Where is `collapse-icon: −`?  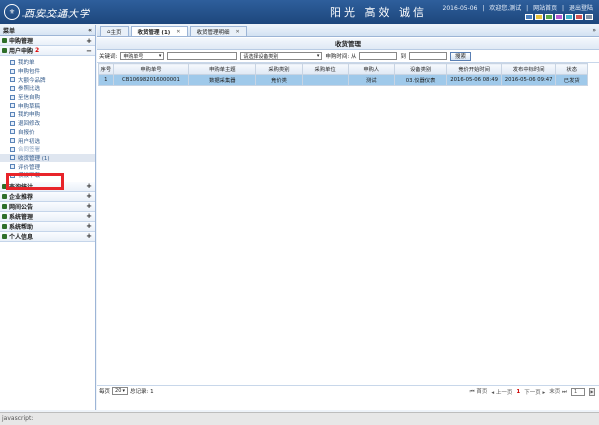
collapse-icon: − is located at coordinates (89, 51).